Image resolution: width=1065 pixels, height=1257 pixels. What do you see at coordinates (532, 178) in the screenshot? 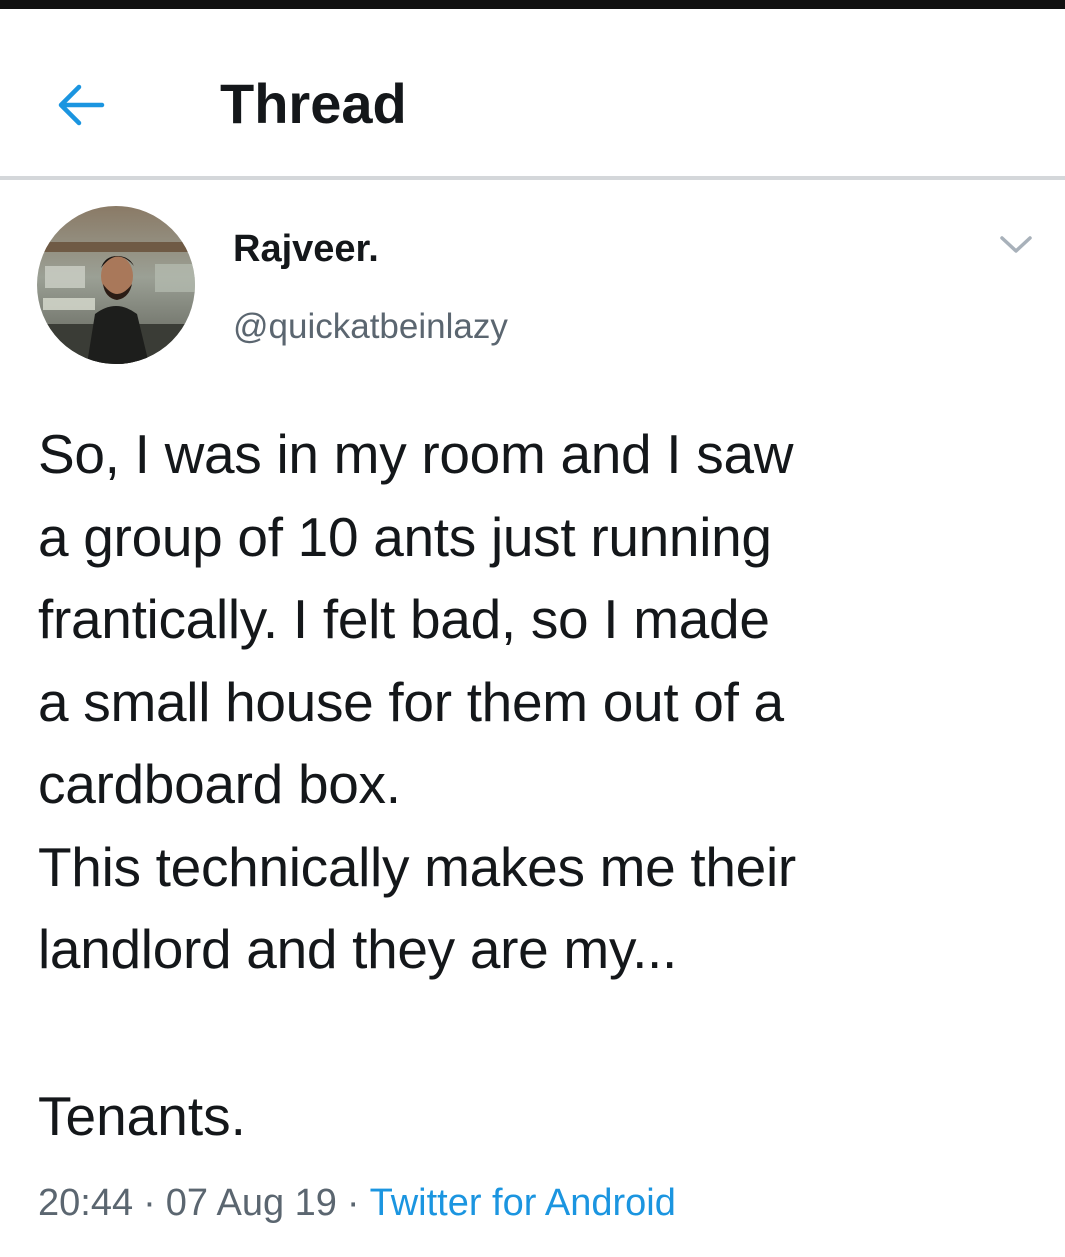
I see `header-divider` at bounding box center [532, 178].